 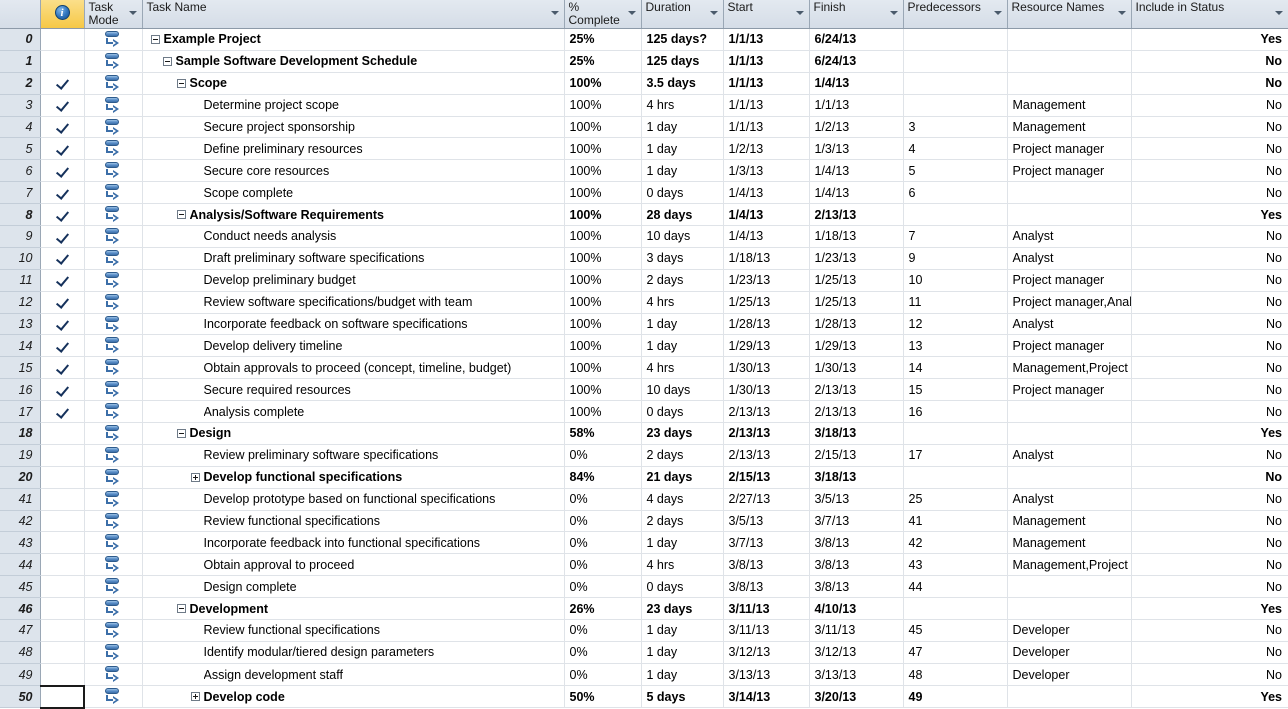 What do you see at coordinates (20, 127) in the screenshot?
I see `row-number-cell: 4` at bounding box center [20, 127].